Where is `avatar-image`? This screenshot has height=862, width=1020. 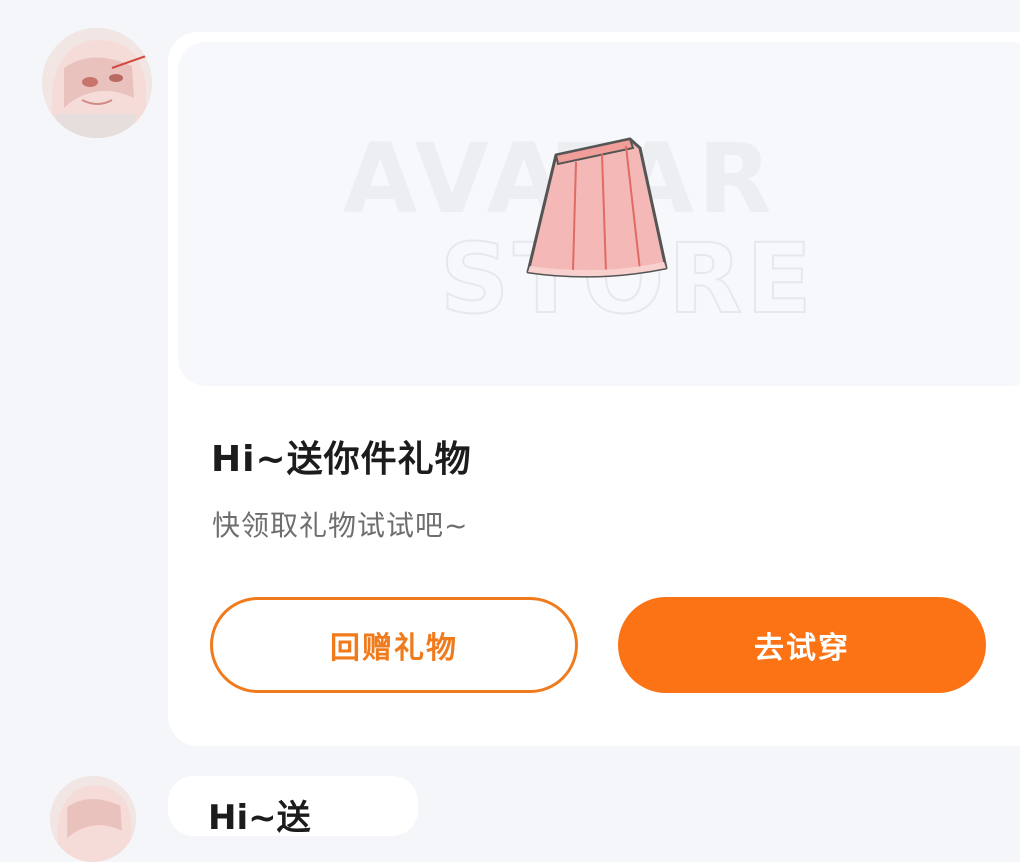
avatar-image is located at coordinates (97, 83).